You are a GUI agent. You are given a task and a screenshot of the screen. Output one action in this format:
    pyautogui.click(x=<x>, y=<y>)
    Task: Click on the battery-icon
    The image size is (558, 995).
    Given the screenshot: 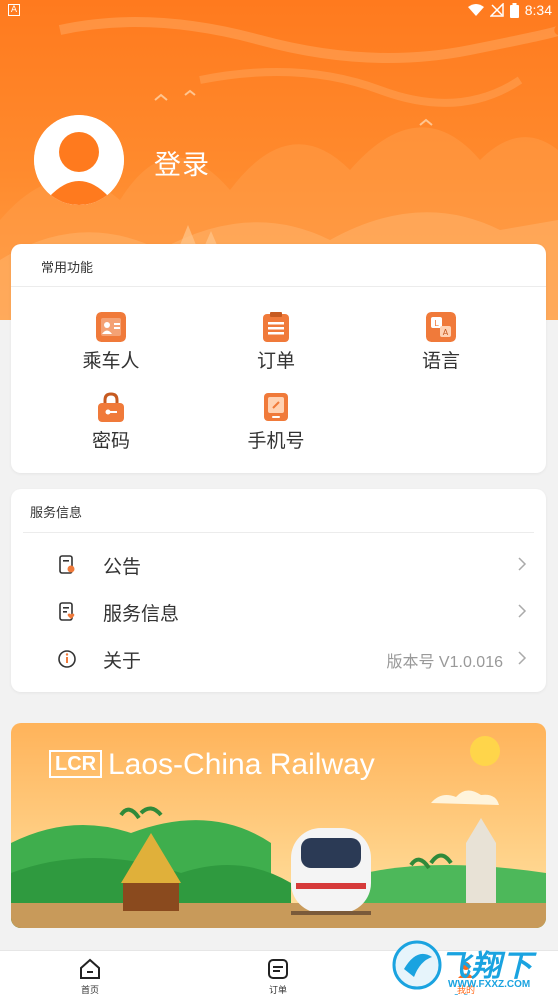 What is the action you would take?
    pyautogui.click(x=514, y=10)
    